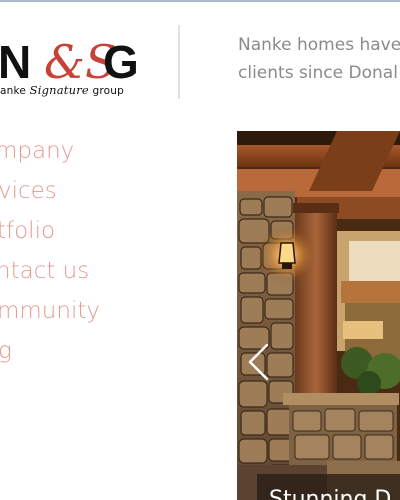  What do you see at coordinates (50, 311) in the screenshot?
I see `nav-link-community: mmunity` at bounding box center [50, 311].